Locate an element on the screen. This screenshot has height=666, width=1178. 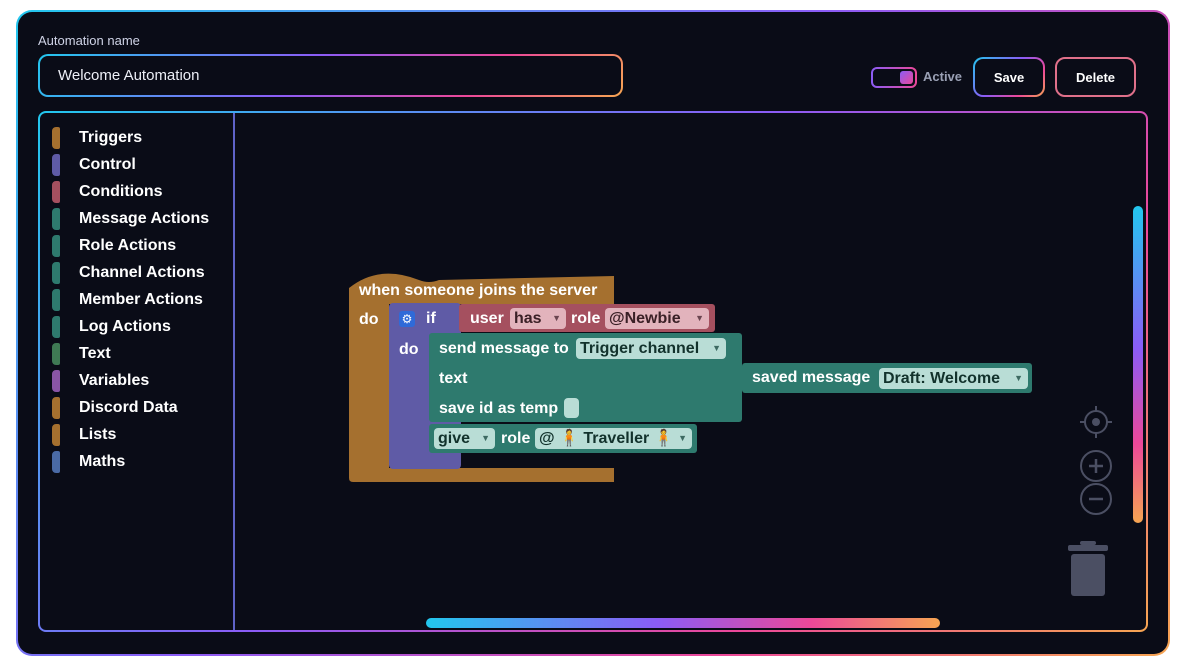
saved-message-label: saved message is located at coordinates (811, 377).